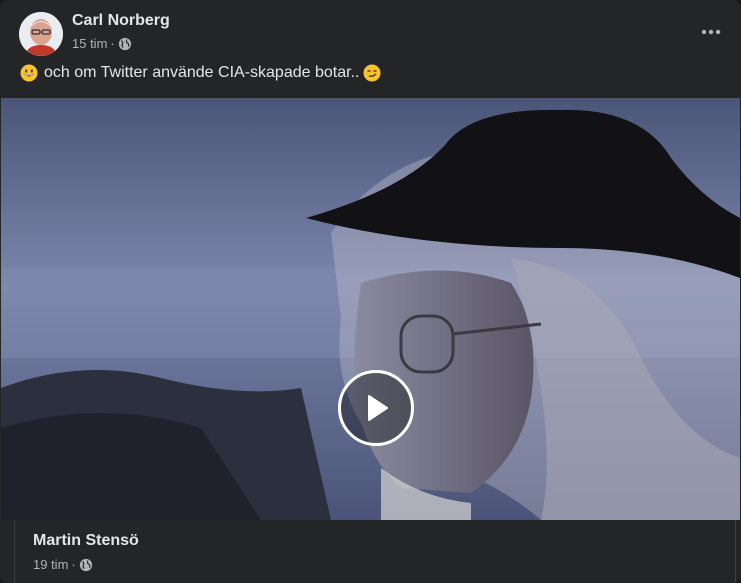 Image resolution: width=741 pixels, height=583 pixels. Describe the element at coordinates (372, 73) in the screenshot. I see `smirking-face-emoji` at that location.